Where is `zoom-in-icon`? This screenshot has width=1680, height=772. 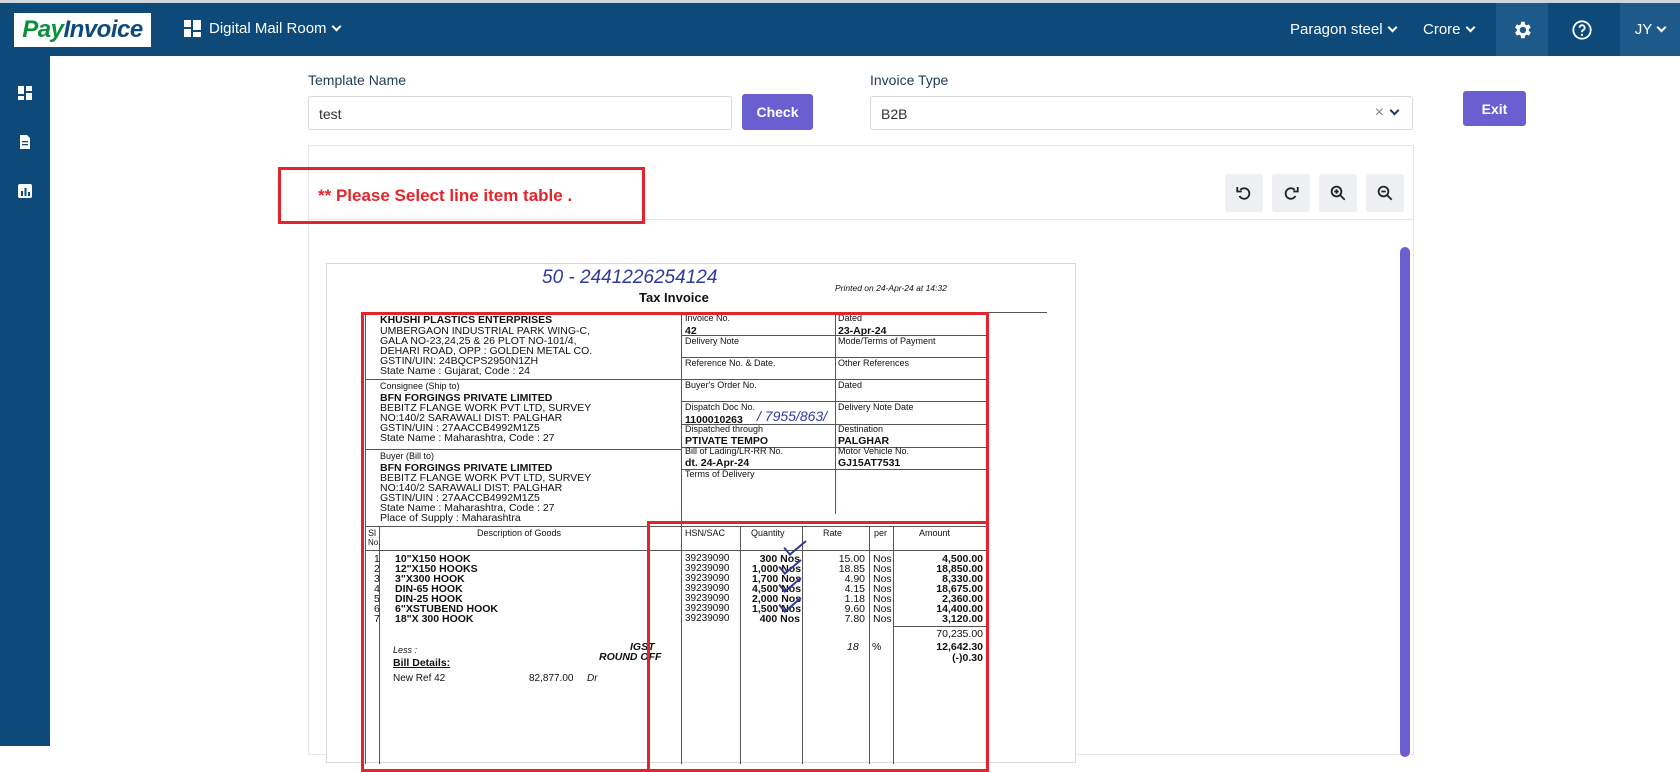
zoom-in-icon is located at coordinates (1338, 193).